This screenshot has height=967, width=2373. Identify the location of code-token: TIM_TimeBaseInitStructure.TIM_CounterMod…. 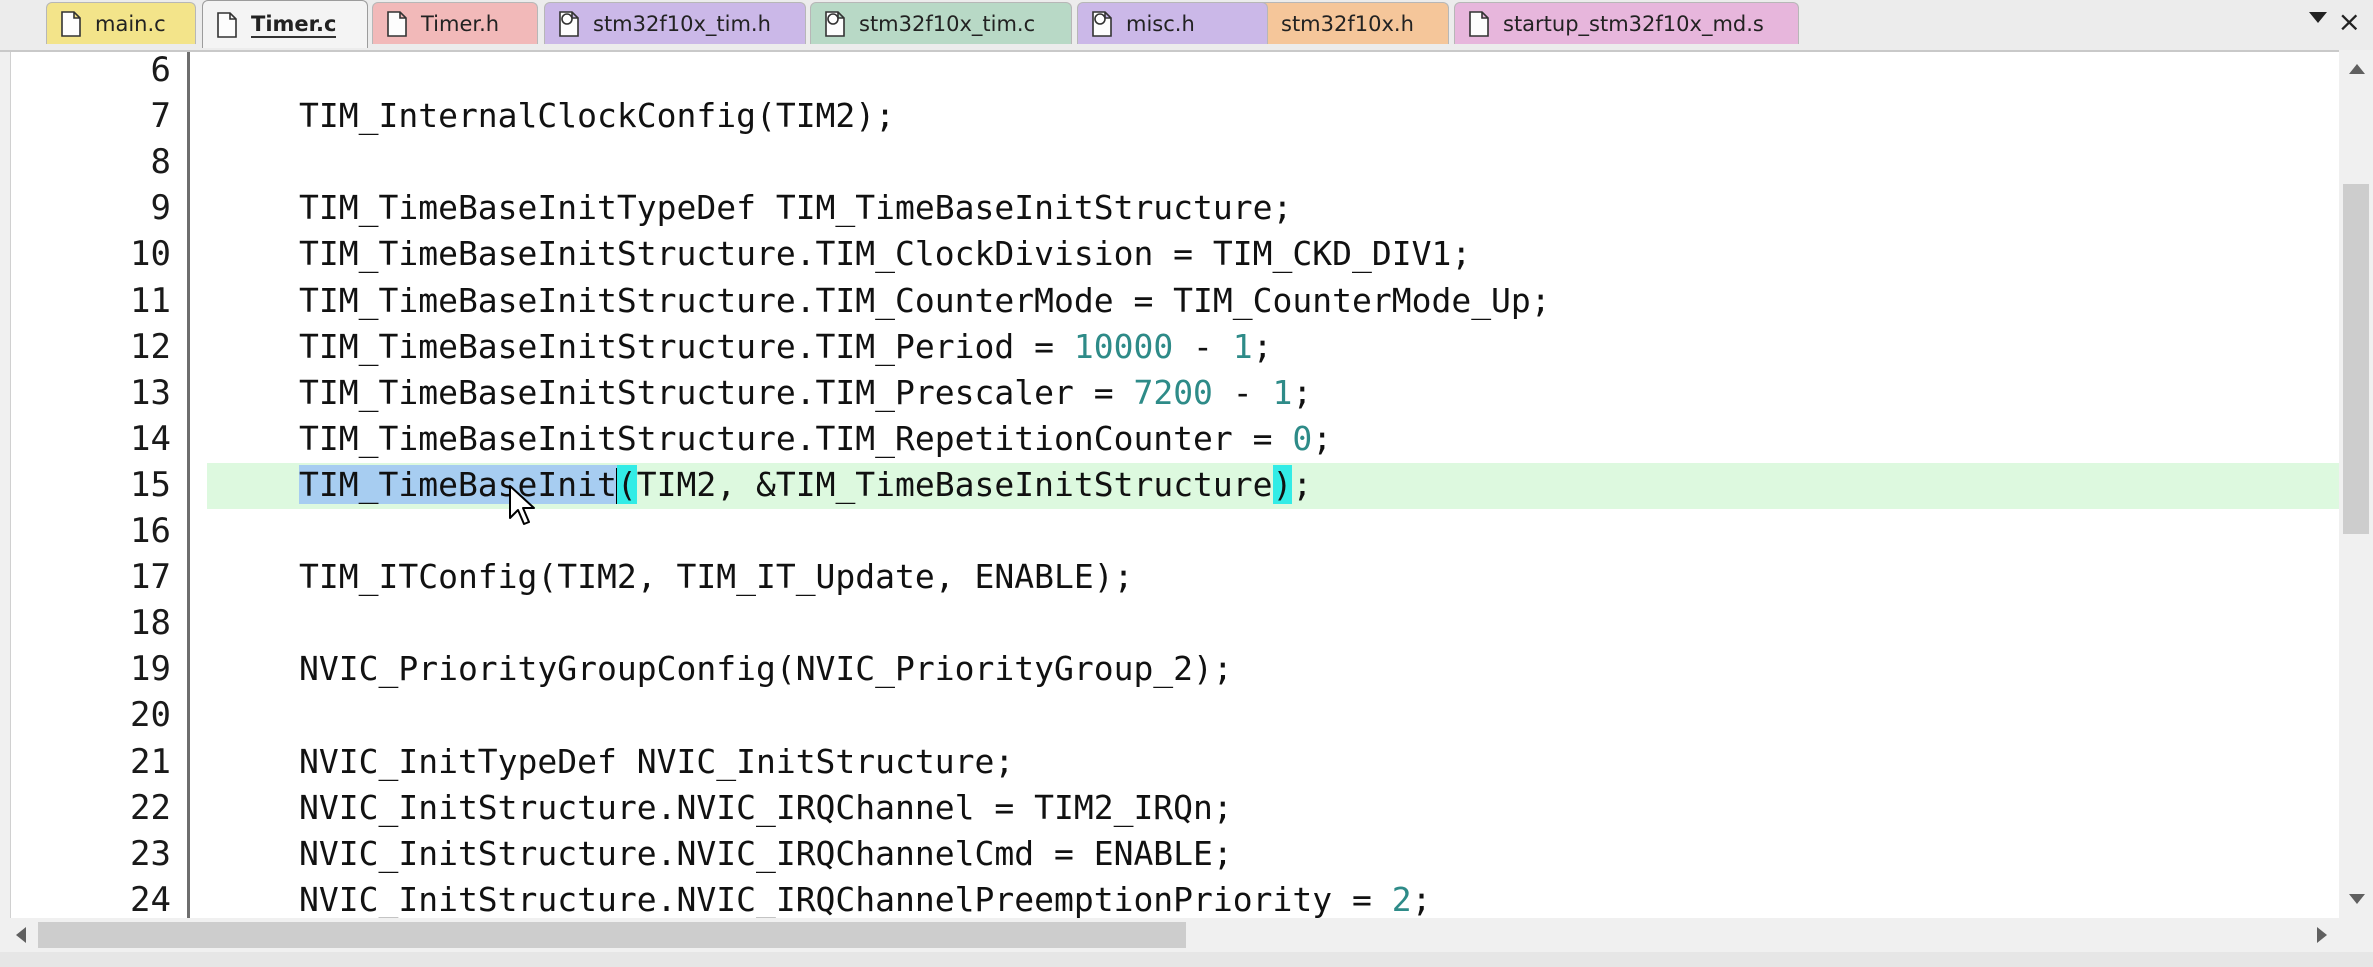
(925, 300).